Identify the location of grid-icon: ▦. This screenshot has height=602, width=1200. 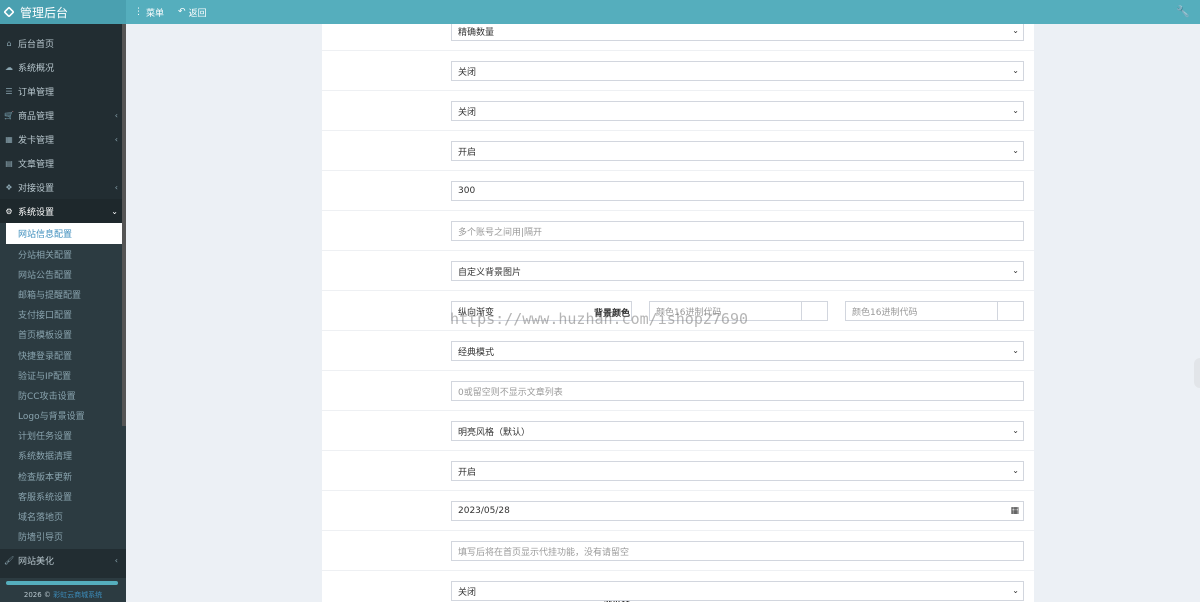
(9, 139).